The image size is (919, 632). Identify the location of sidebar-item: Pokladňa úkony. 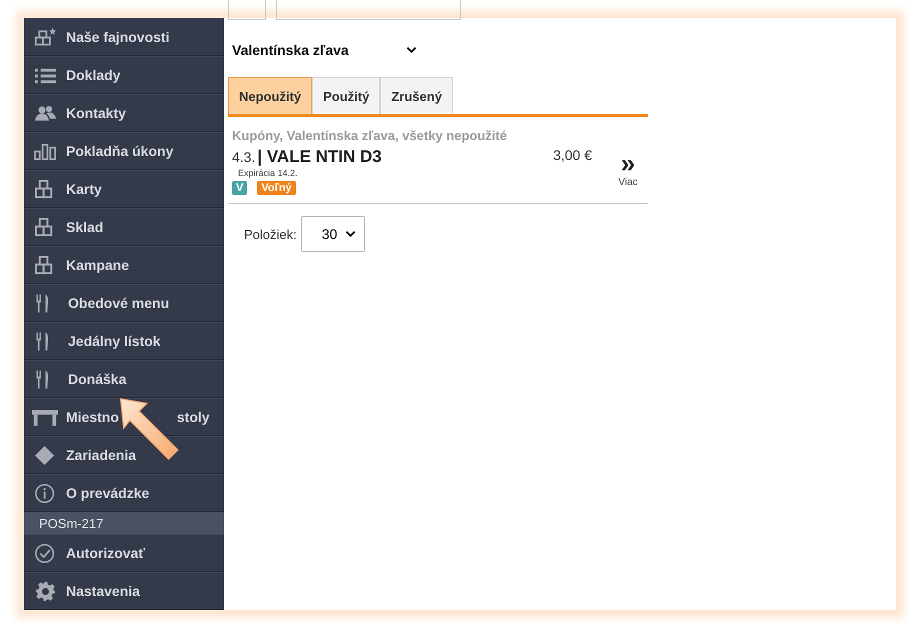
(124, 151).